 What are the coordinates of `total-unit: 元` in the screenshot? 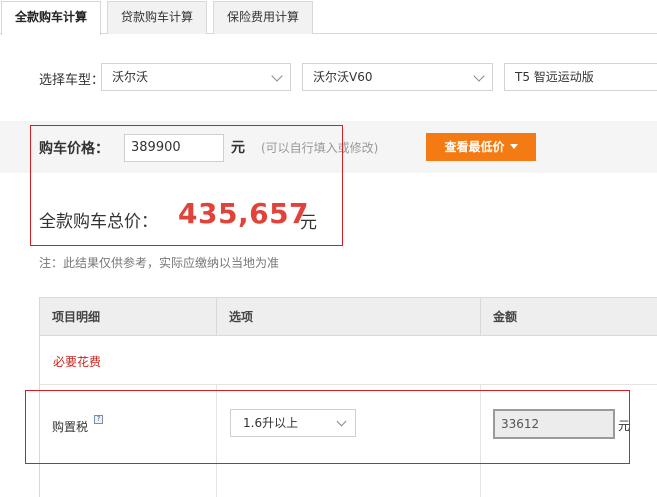 It's located at (308, 223).